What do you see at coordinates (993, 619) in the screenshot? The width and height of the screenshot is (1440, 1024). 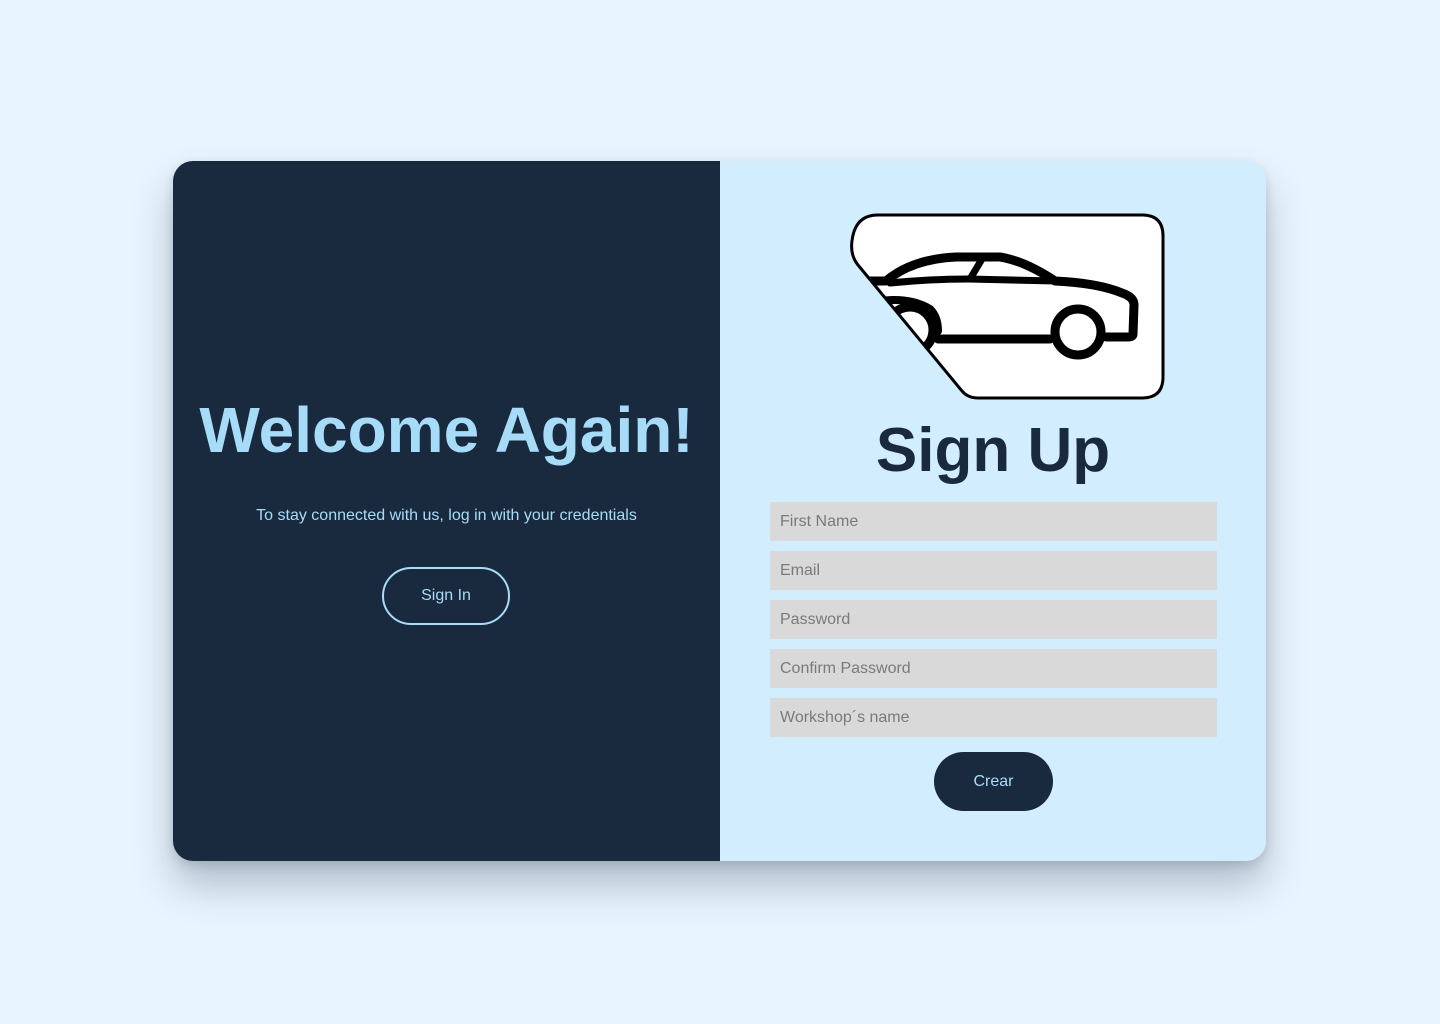 I see `password-field` at bounding box center [993, 619].